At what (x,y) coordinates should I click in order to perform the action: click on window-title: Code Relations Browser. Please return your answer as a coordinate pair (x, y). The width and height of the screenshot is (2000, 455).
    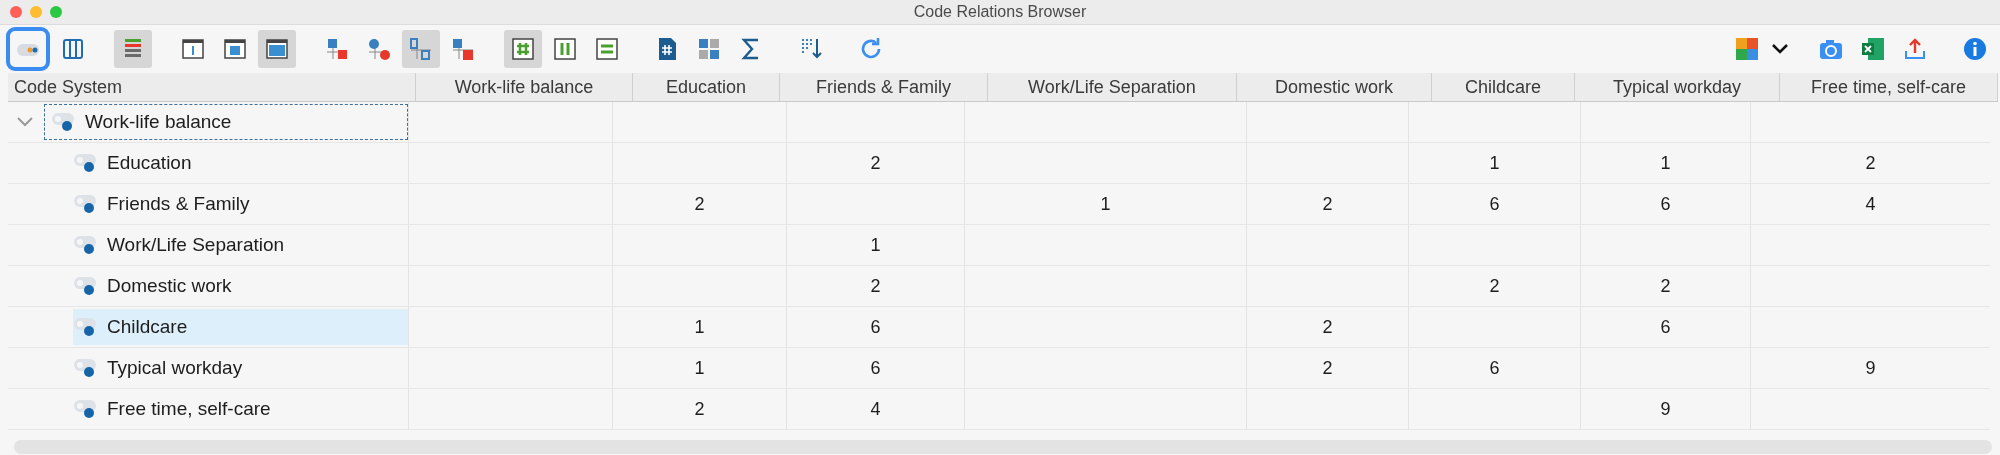
    Looking at the image, I should click on (1000, 12).